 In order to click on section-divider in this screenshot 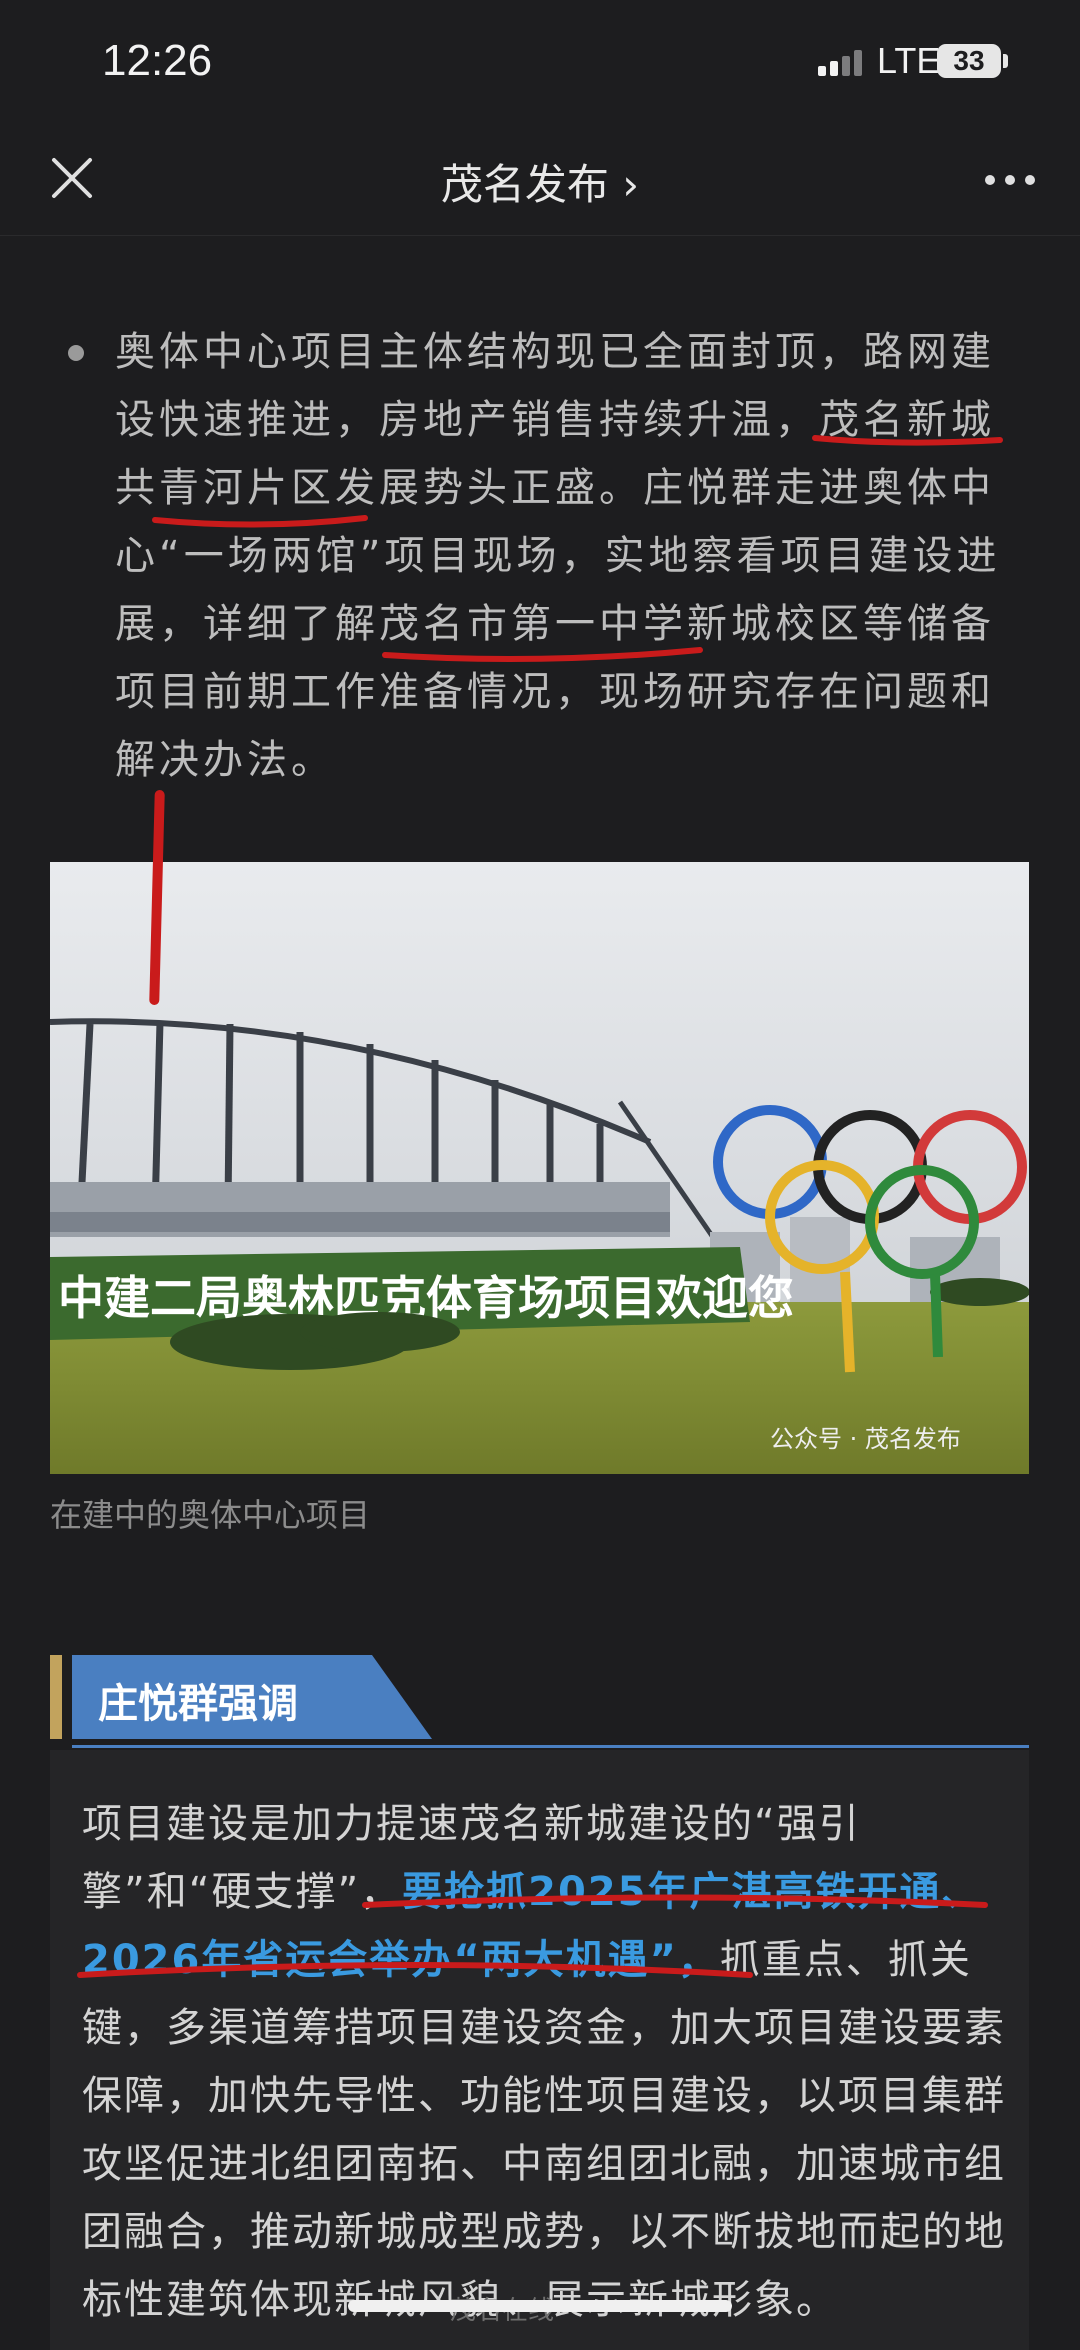, I will do `click(550, 1746)`.